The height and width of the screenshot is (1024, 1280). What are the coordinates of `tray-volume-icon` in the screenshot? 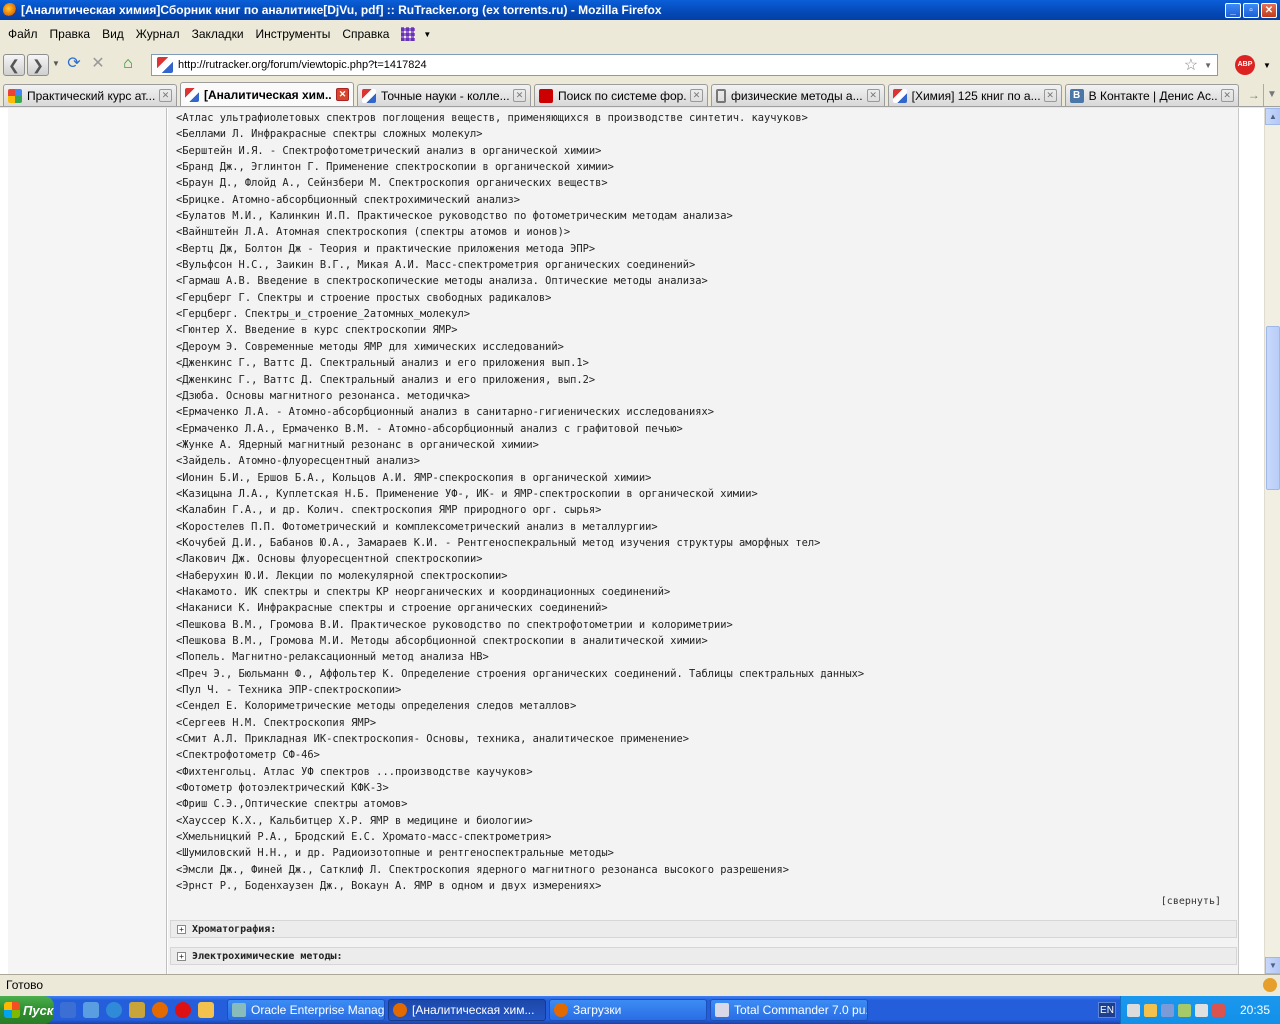 It's located at (1201, 1010).